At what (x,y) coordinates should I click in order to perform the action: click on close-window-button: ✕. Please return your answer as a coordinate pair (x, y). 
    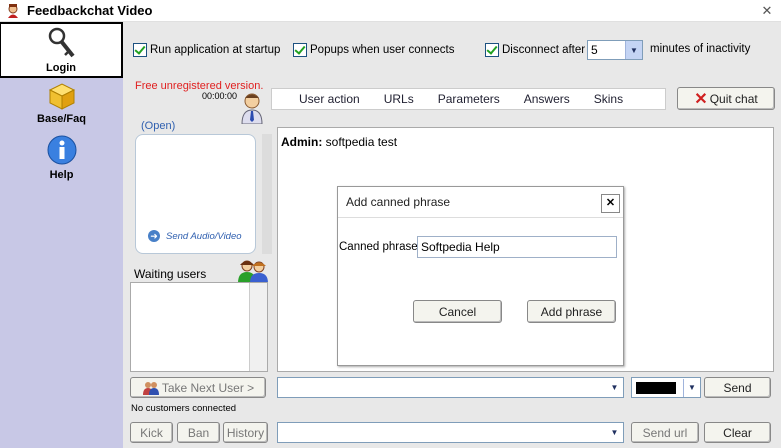
    Looking at the image, I should click on (767, 11).